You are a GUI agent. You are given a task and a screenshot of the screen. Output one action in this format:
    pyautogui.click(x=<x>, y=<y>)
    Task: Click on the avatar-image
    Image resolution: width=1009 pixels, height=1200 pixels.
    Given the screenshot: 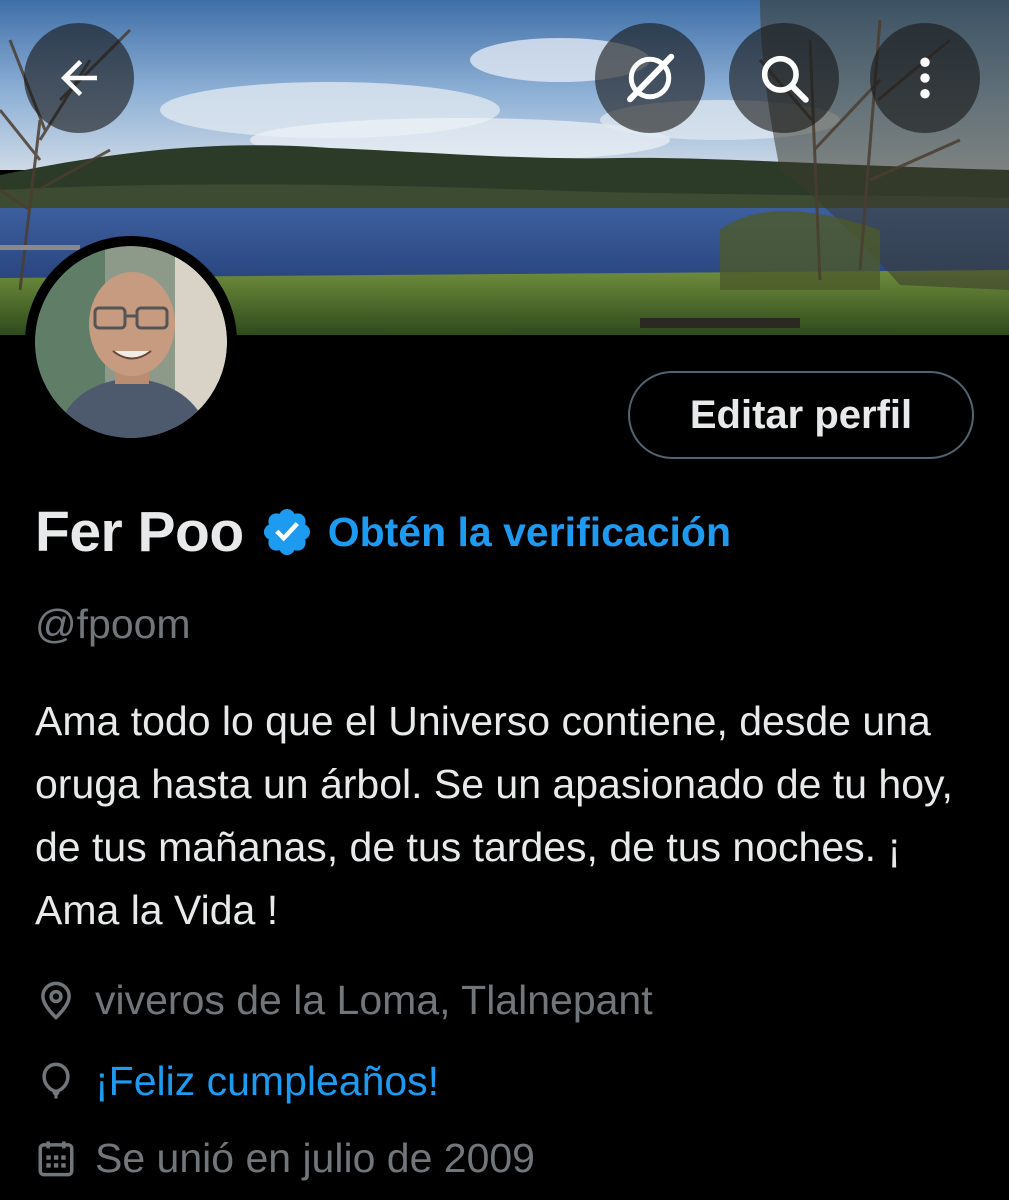 What is the action you would take?
    pyautogui.click(x=131, y=342)
    